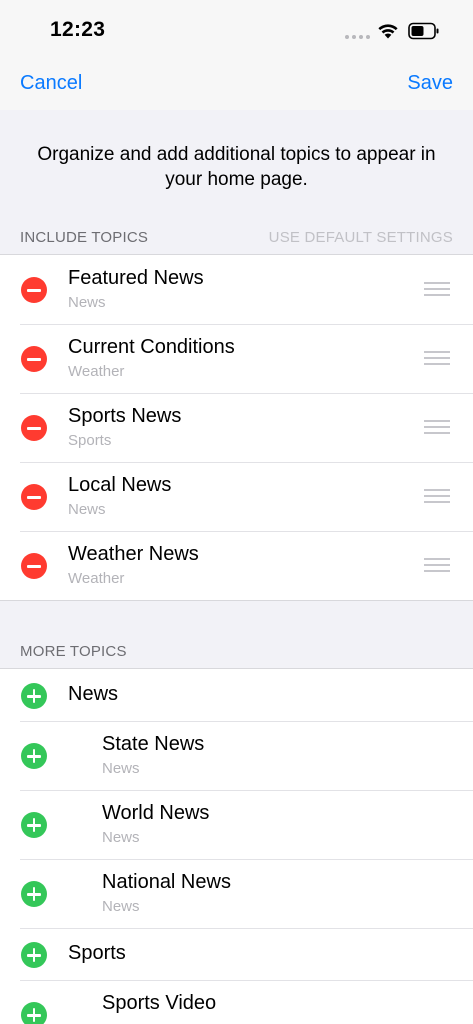  What do you see at coordinates (133, 554) in the screenshot?
I see `topic-title: Weather News` at bounding box center [133, 554].